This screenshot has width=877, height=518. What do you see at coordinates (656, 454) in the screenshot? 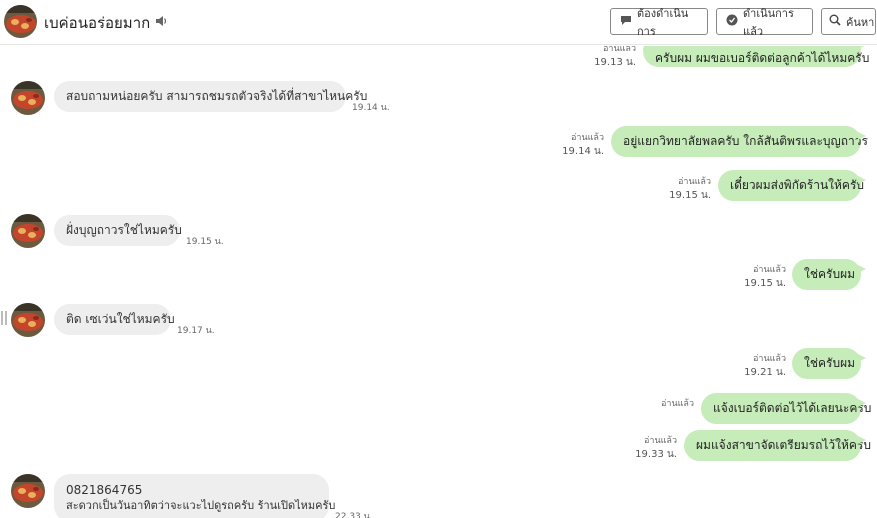
I see `message-time: 19.33 น.` at bounding box center [656, 454].